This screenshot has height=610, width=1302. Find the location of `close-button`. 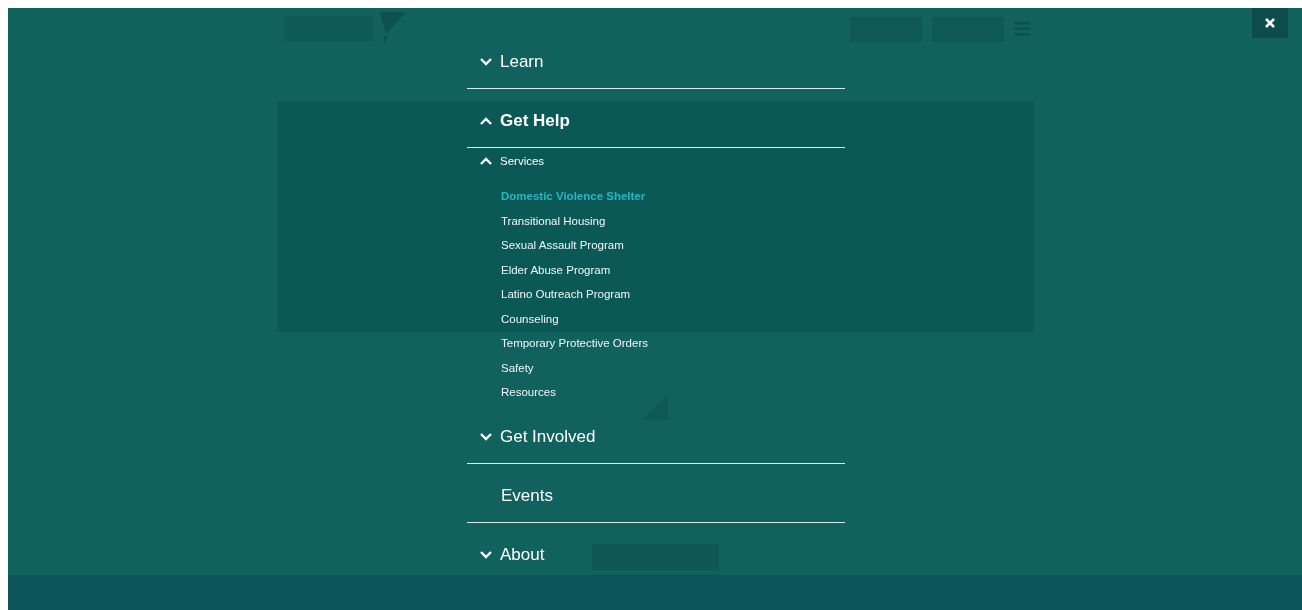

close-button is located at coordinates (1270, 23).